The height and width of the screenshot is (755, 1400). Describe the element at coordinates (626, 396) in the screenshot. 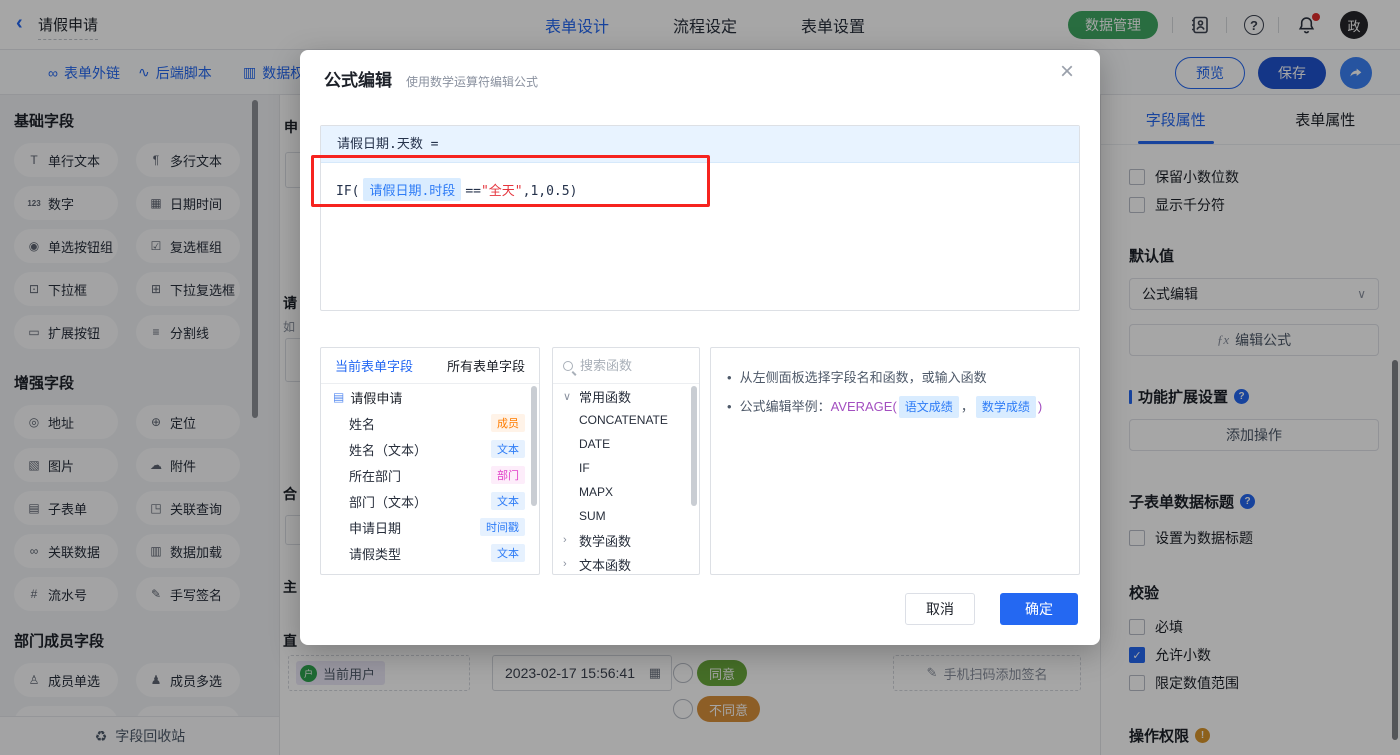

I see `function-group-common: ∨ 常用函数` at that location.